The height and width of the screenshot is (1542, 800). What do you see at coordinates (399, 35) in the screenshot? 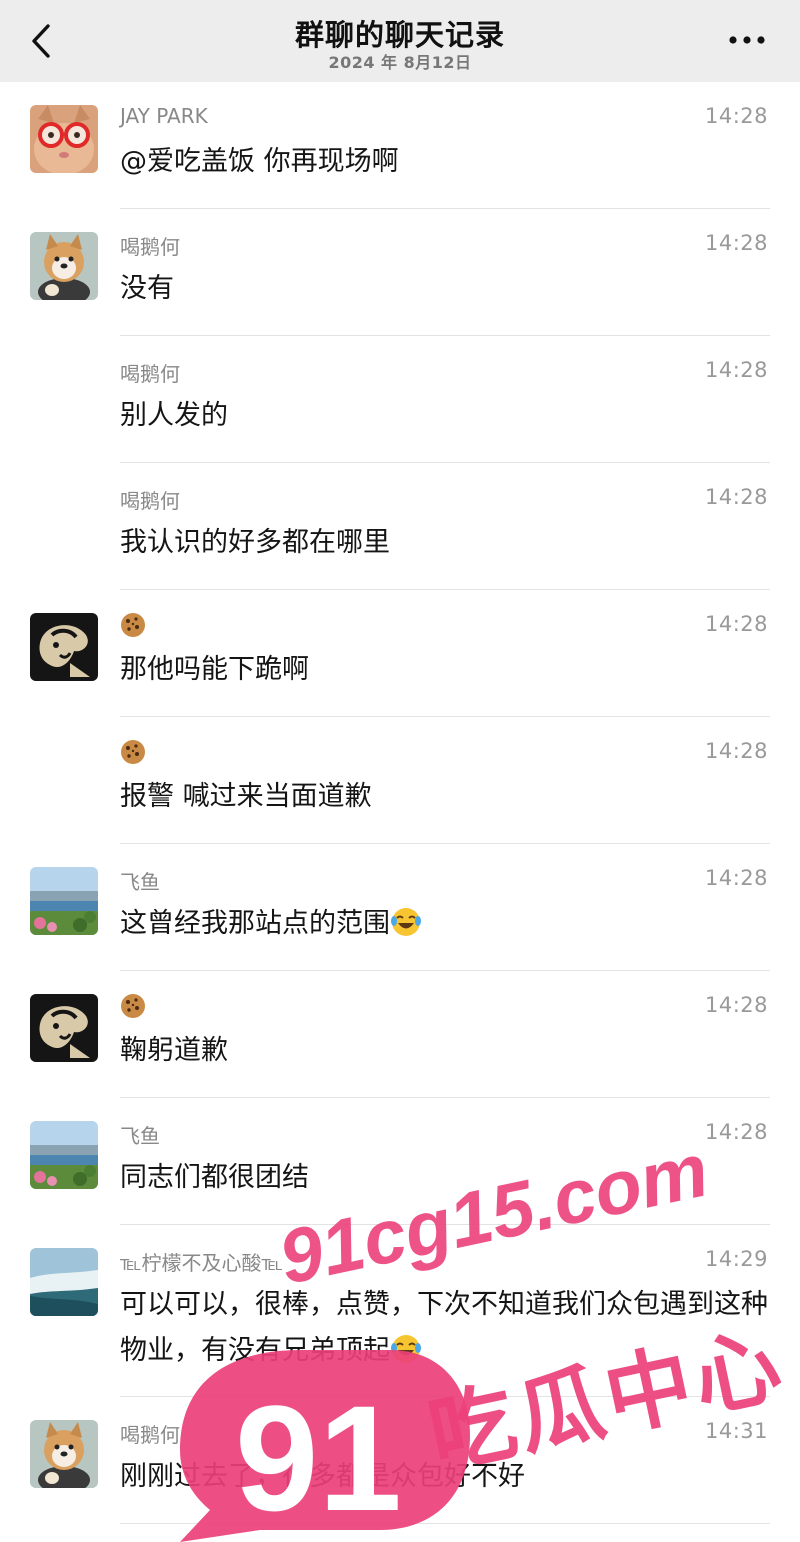
I see `page-title: 群聊的聊天记录` at bounding box center [399, 35].